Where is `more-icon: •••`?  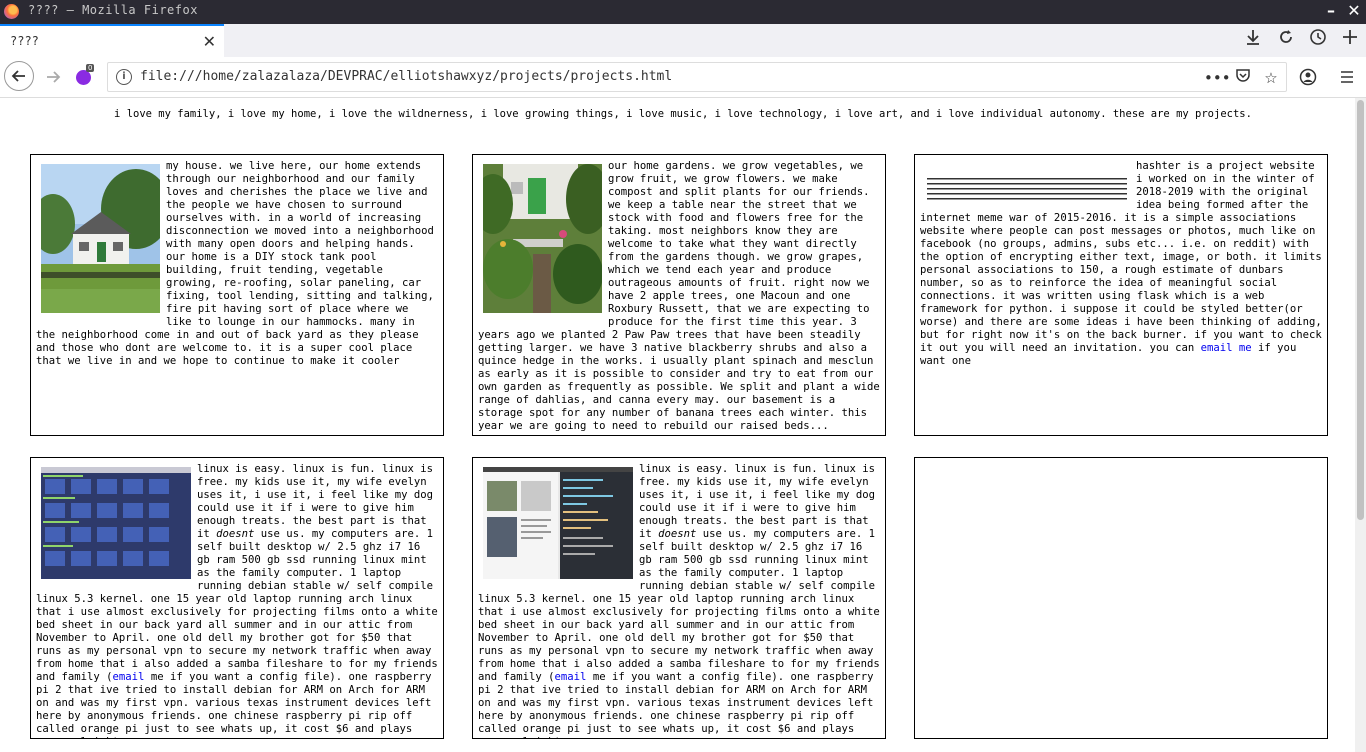
more-icon: ••• is located at coordinates (1217, 78).